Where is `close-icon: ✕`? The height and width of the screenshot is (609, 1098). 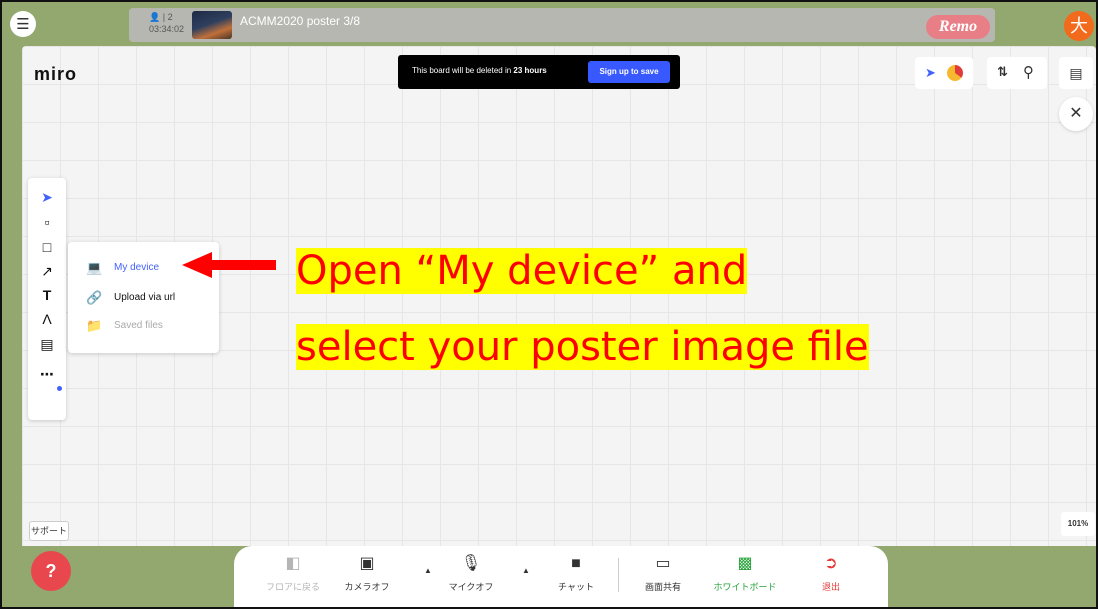
close-icon: ✕ is located at coordinates (1076, 114).